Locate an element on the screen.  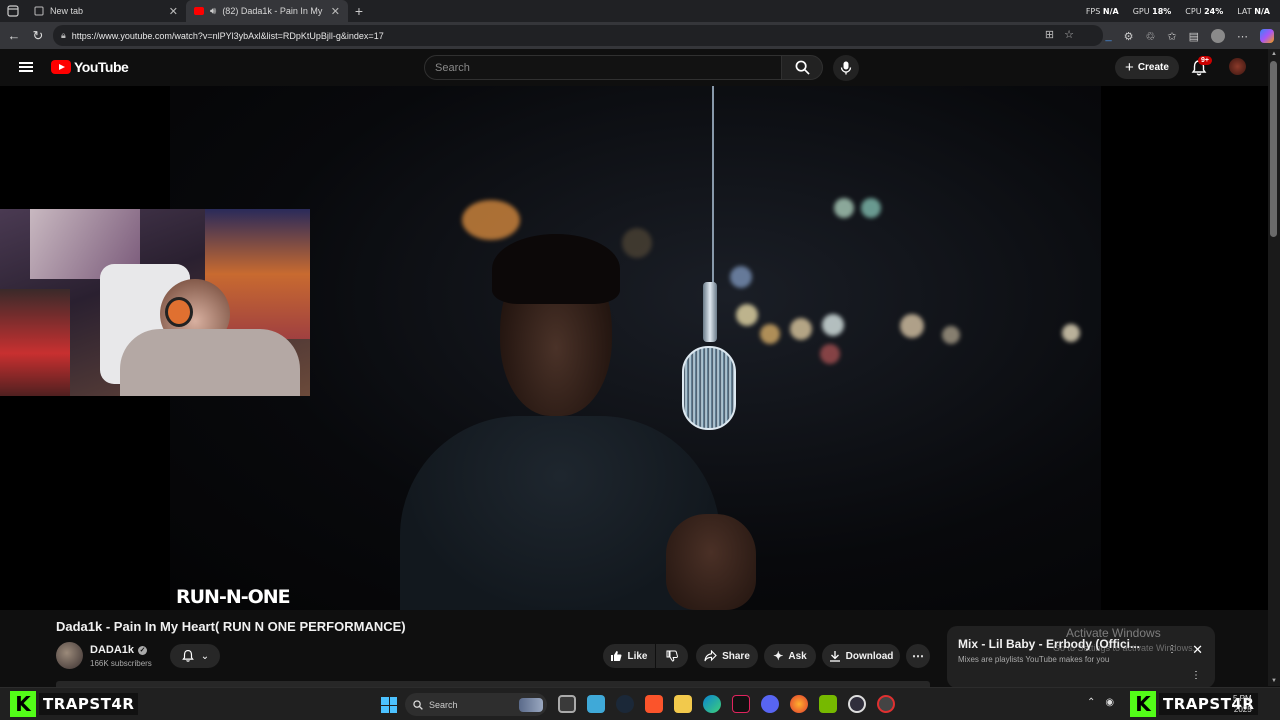
webcam-overlay is located at coordinates (155, 302).